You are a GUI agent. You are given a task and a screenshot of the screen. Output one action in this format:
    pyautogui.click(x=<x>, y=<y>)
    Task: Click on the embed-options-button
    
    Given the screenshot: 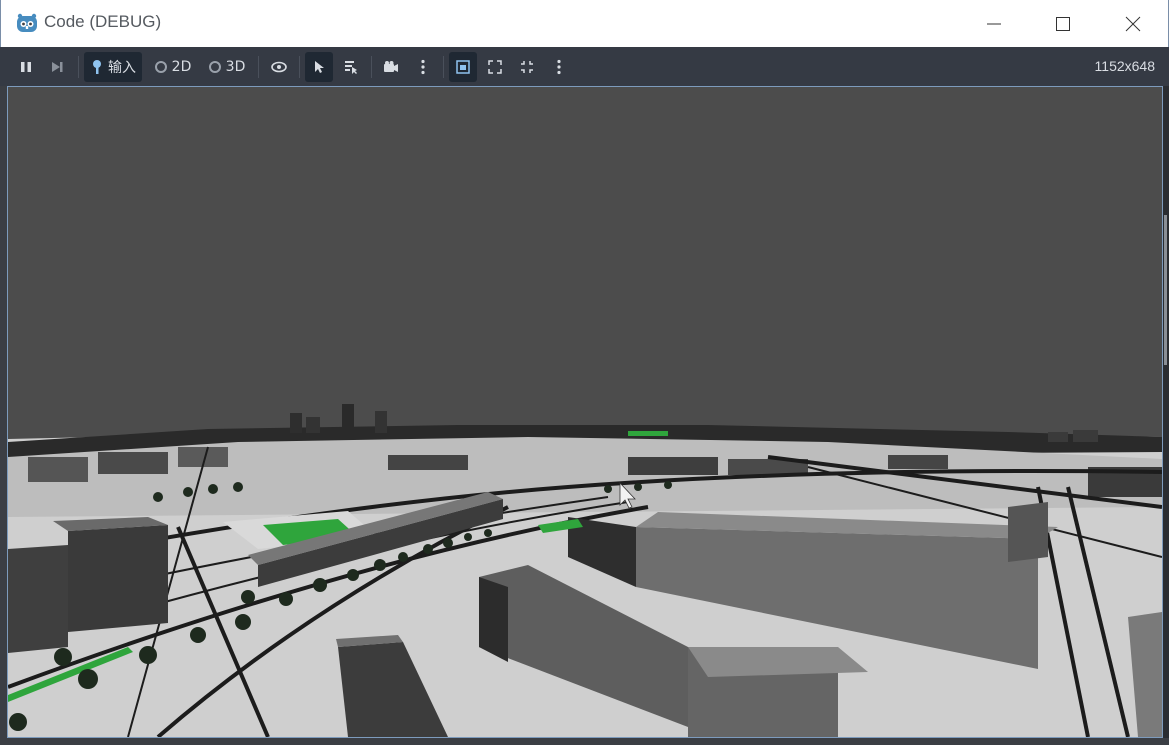 What is the action you would take?
    pyautogui.click(x=559, y=67)
    